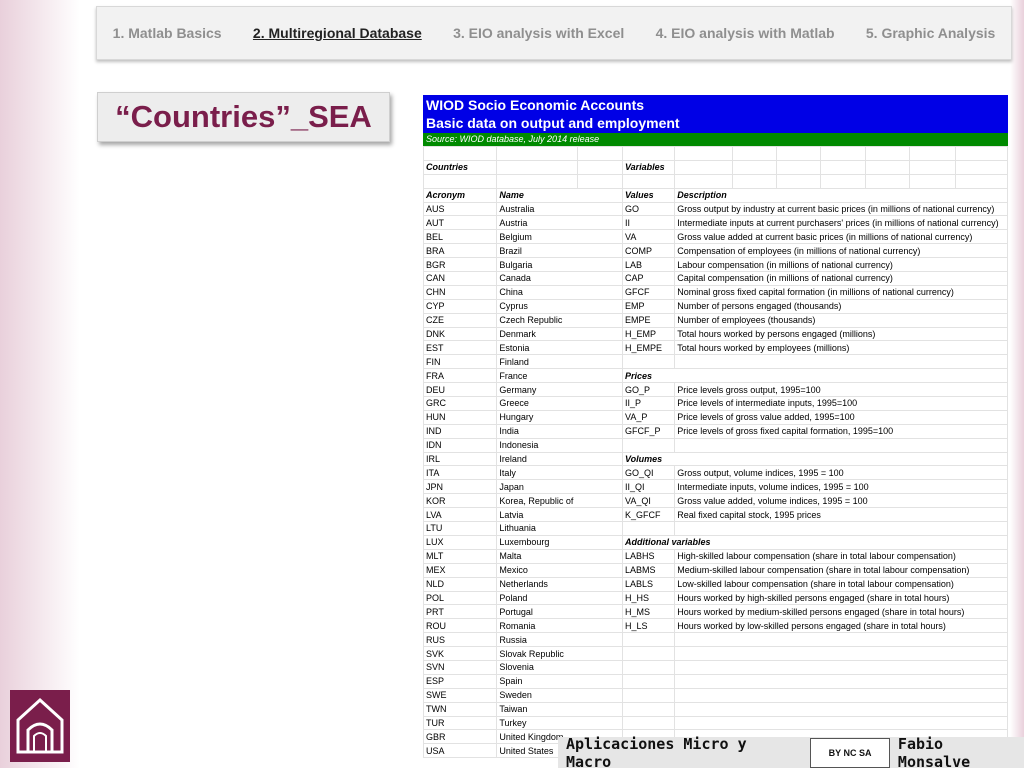  What do you see at coordinates (460, 487) in the screenshot?
I see `acronym-cell: JPN` at bounding box center [460, 487].